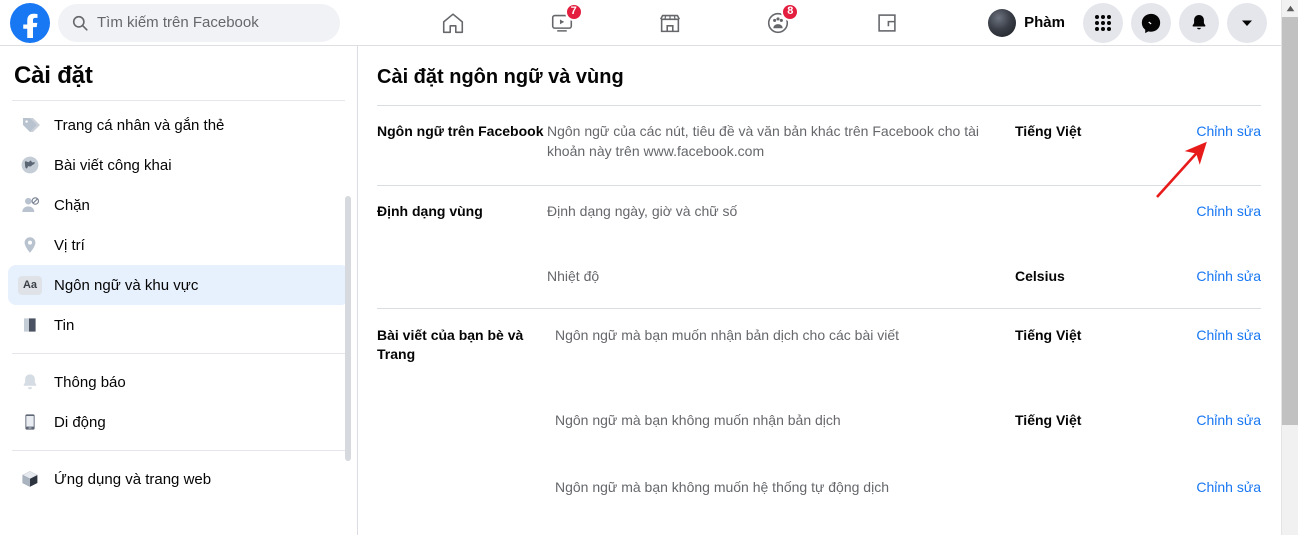 The image size is (1298, 535). I want to click on sidebar-item-label: Vị trí, so click(69, 245).